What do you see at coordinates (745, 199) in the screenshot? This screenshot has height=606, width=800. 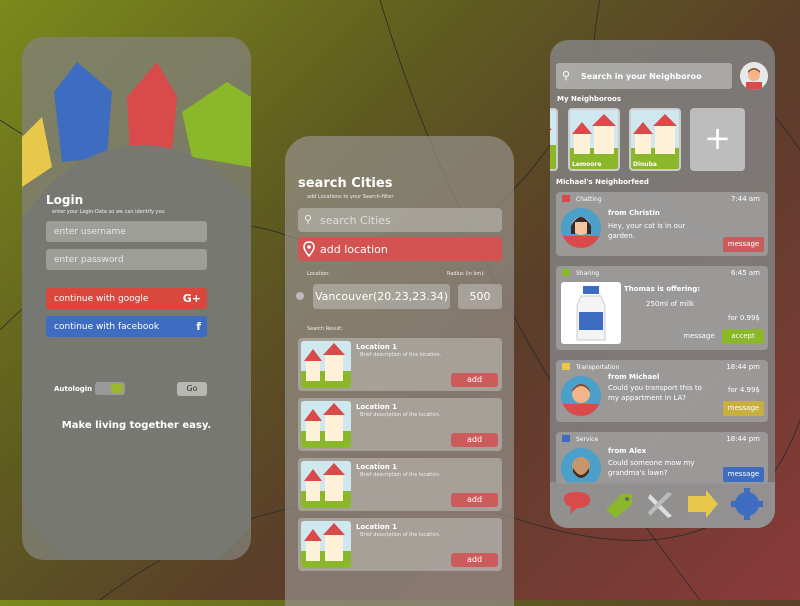 I see `post-time: 7:44 am` at bounding box center [745, 199].